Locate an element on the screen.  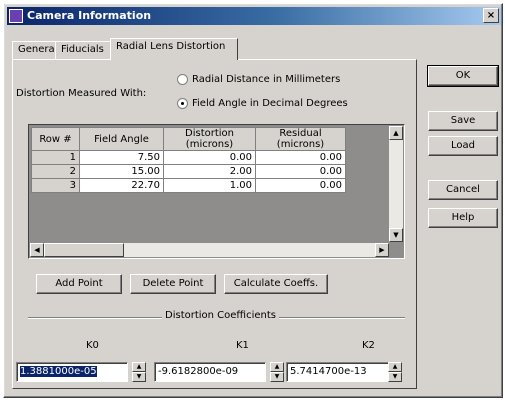
k0-value: 1.3881000e-05 is located at coordinates (58, 371).